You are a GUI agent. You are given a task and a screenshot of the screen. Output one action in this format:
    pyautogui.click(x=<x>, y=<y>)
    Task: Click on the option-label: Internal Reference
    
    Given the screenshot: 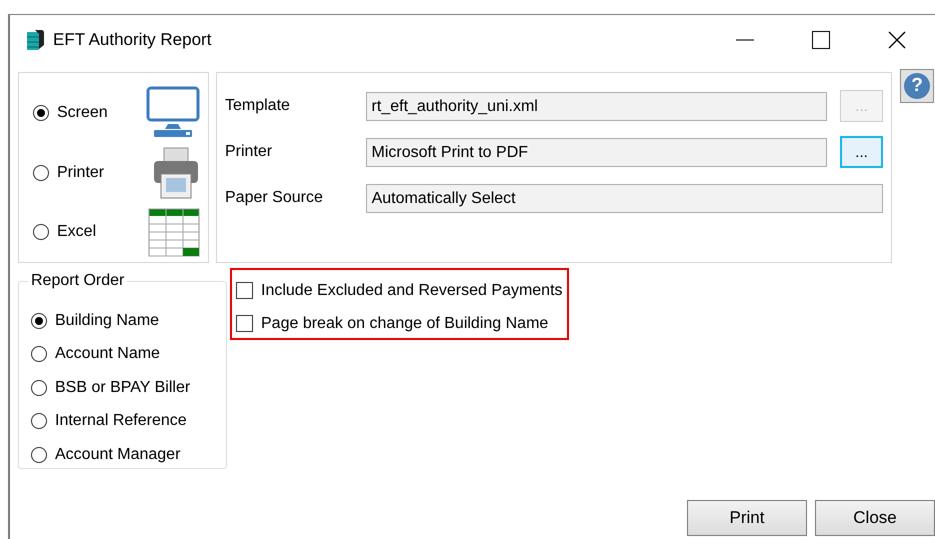 What is the action you would take?
    pyautogui.click(x=121, y=421)
    